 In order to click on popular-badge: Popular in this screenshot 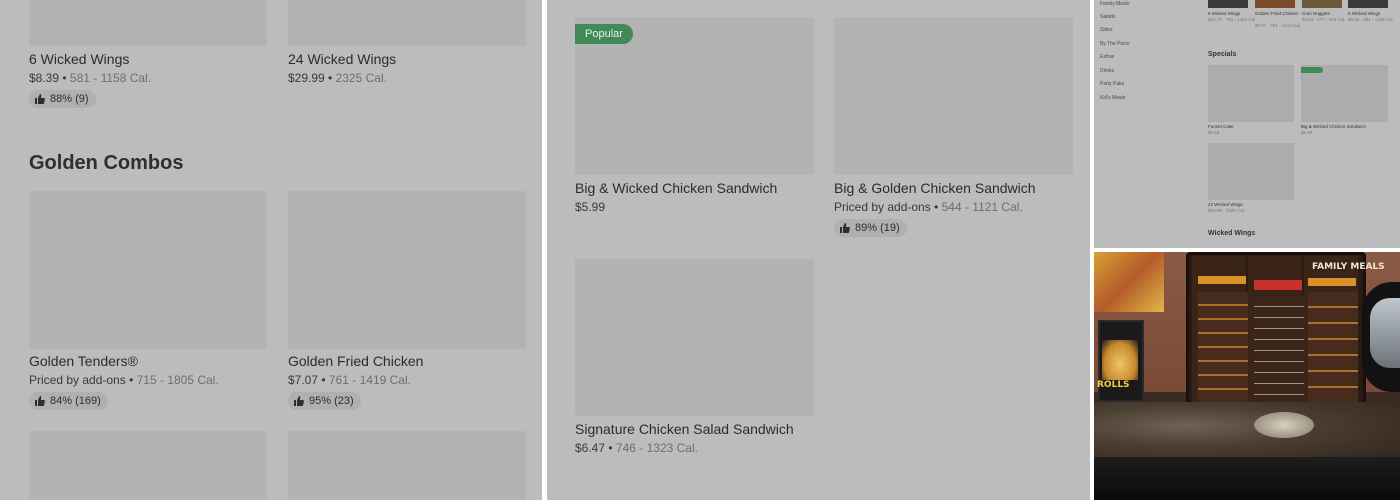, I will do `click(604, 34)`.